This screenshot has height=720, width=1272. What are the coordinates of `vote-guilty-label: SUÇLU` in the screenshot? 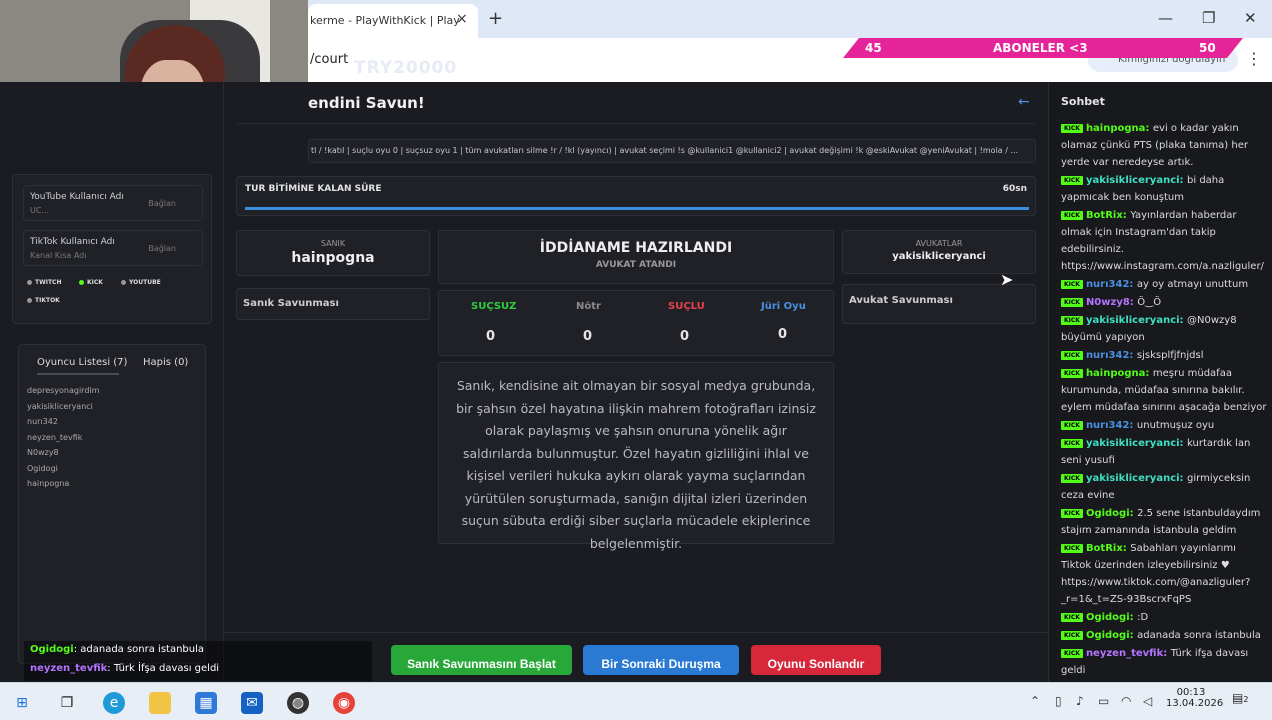 It's located at (686, 306).